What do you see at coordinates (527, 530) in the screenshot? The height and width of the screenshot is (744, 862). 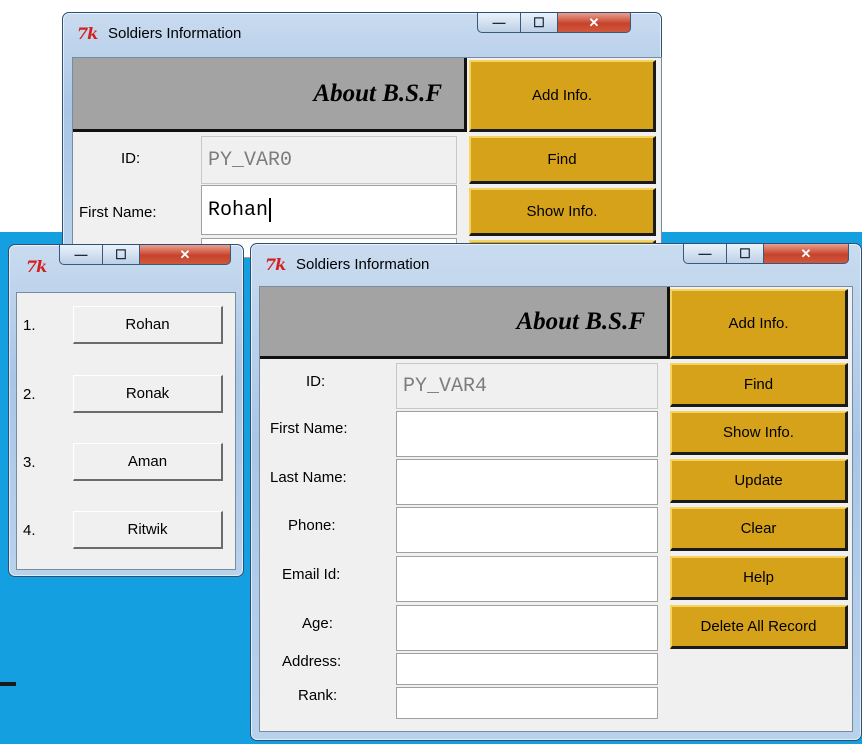 I see `phone-field` at bounding box center [527, 530].